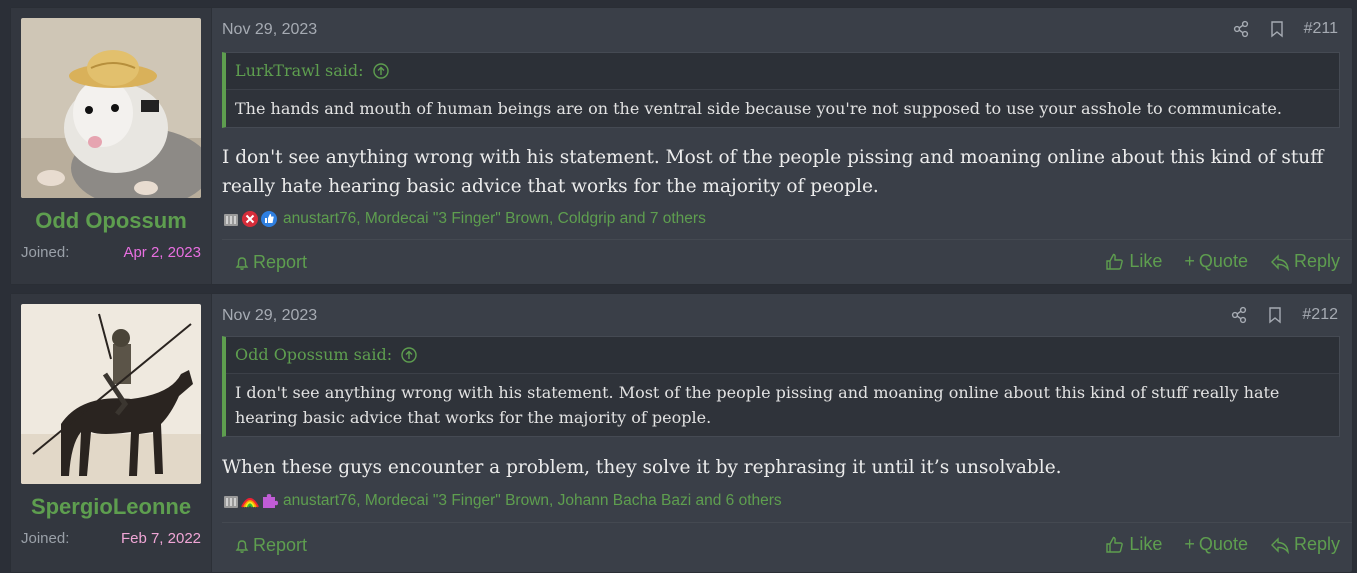 The image size is (1357, 573). Describe the element at coordinates (782, 355) in the screenshot. I see `quote-header: Odd Opossum said:` at that location.